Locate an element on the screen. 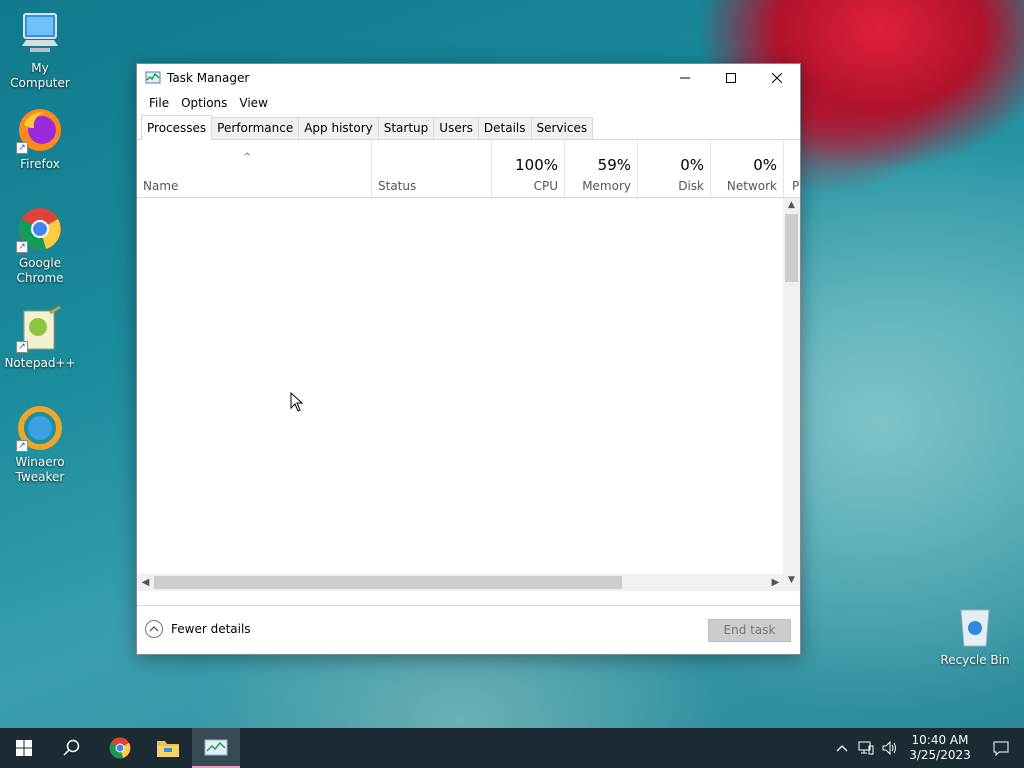 The height and width of the screenshot is (768, 1024). start-button is located at coordinates (24, 748).